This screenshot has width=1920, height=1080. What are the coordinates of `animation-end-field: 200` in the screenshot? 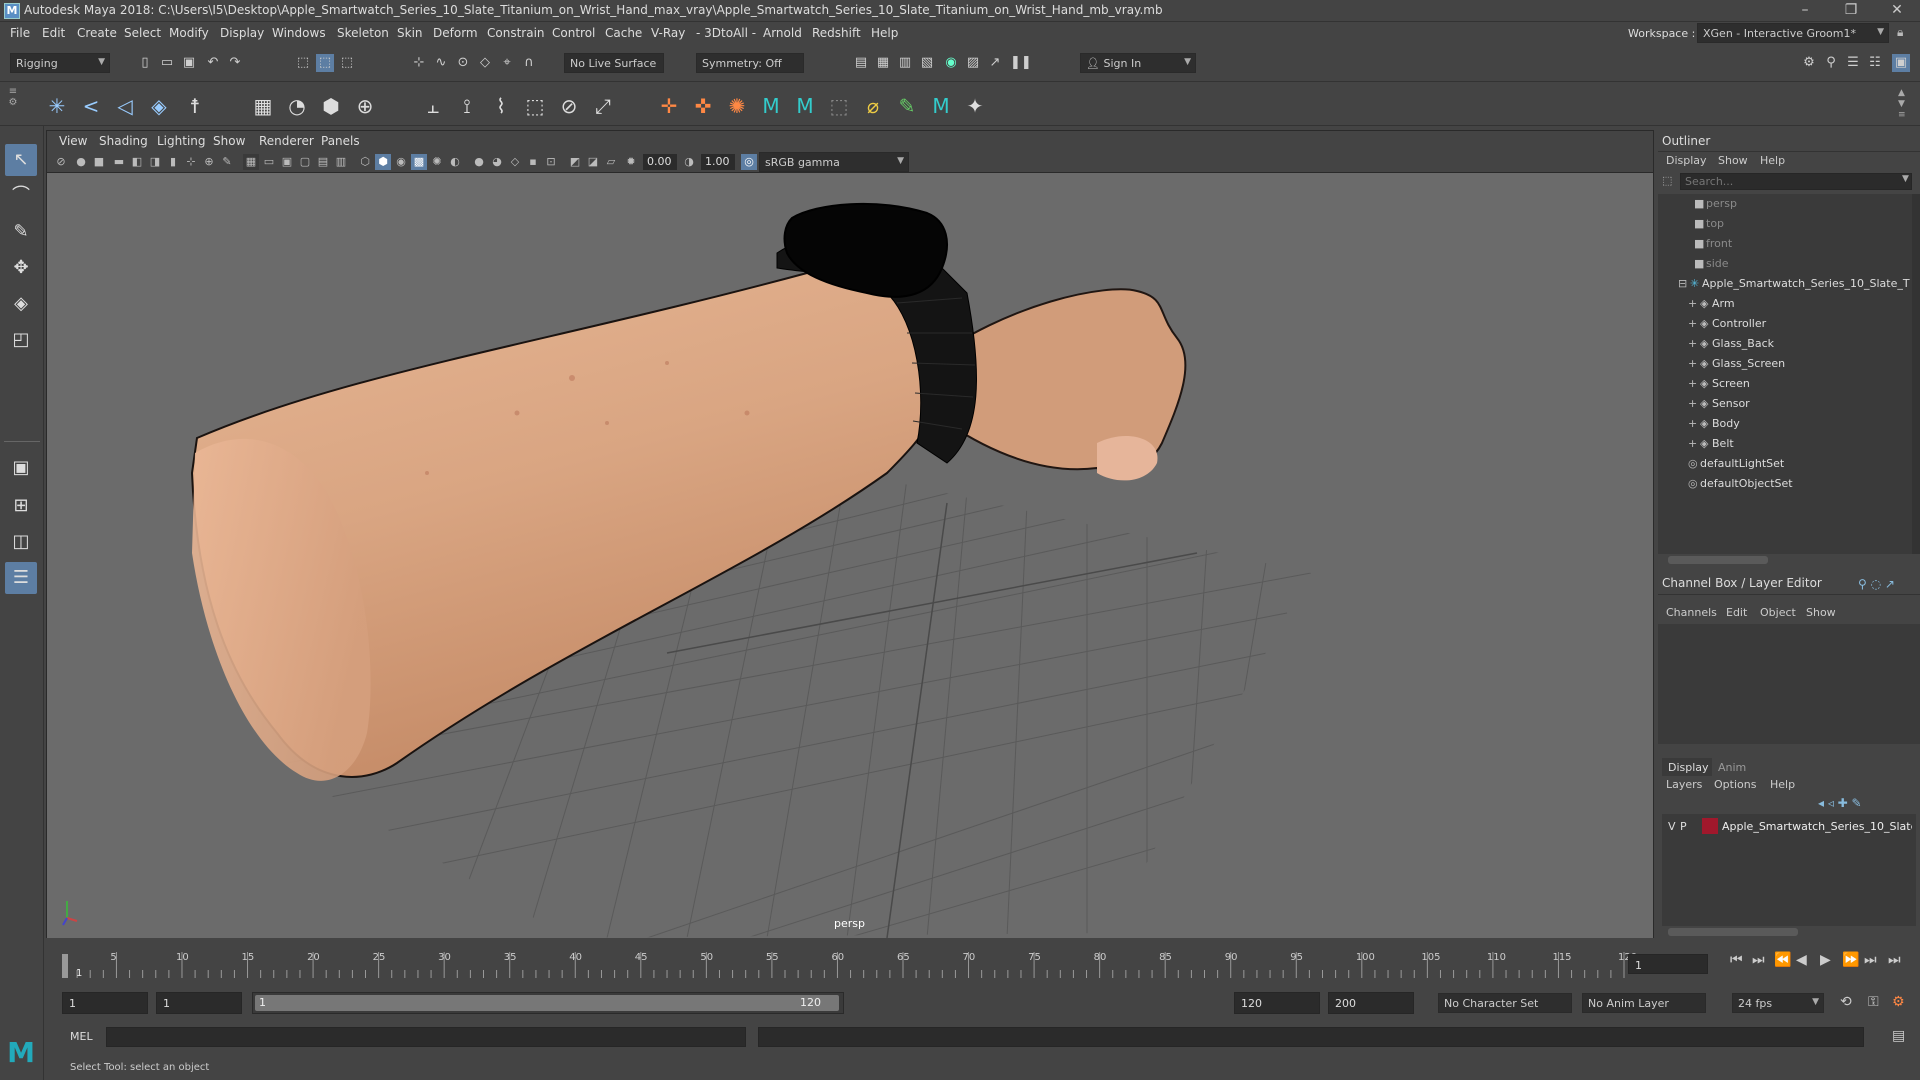 It's located at (1371, 1003).